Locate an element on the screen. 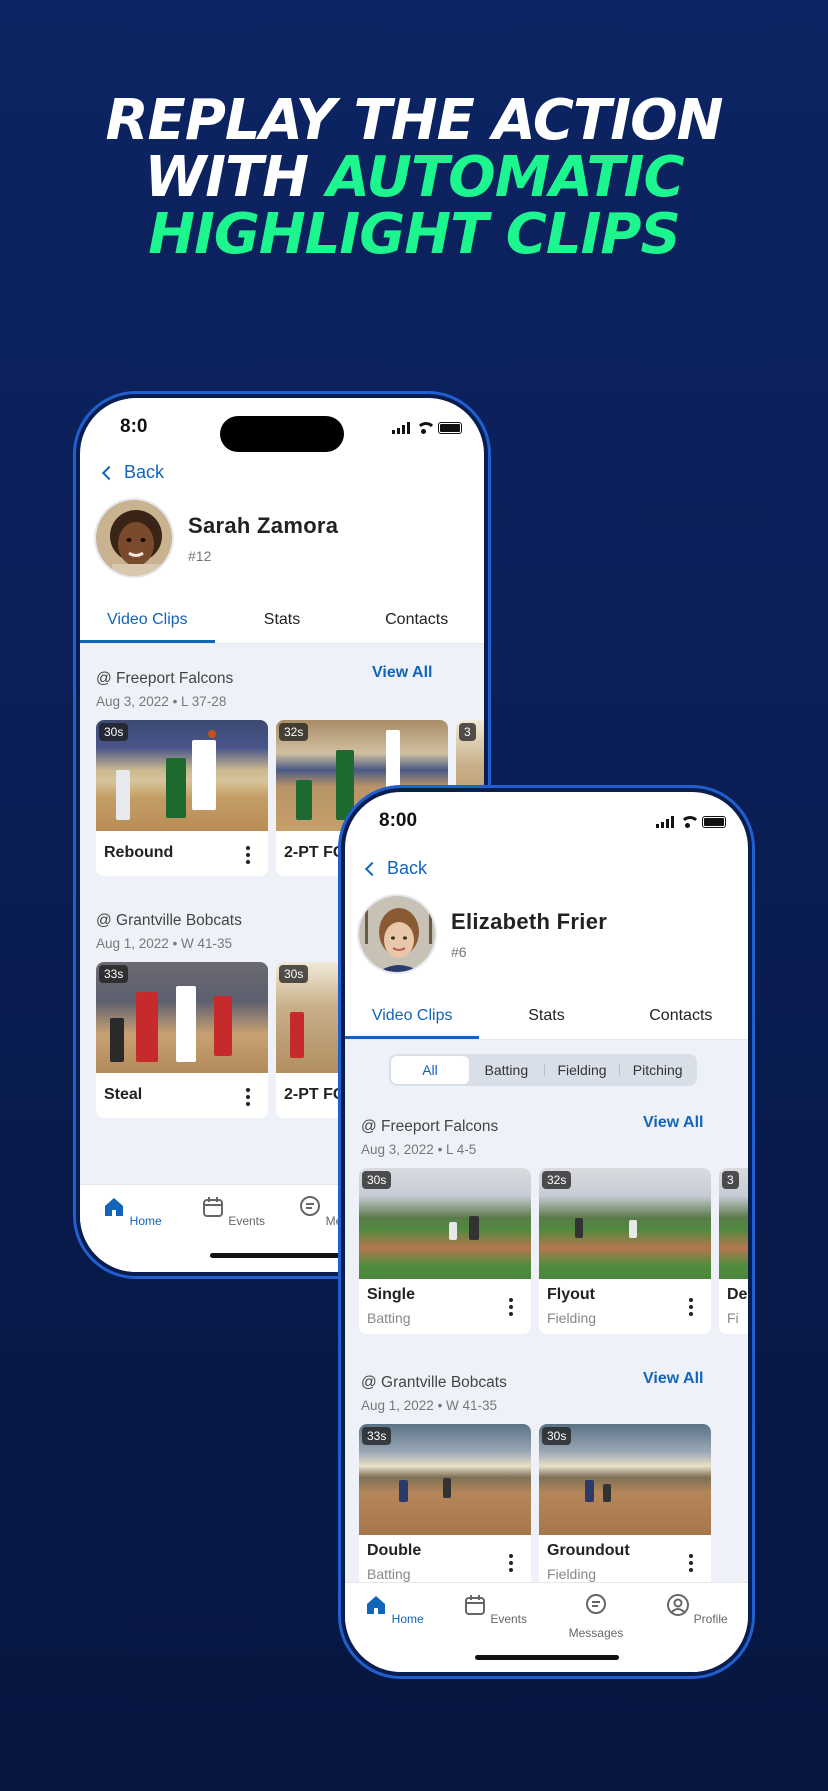  clip-filter-segmented: All Batting Fielding Pitching is located at coordinates (543, 1070).